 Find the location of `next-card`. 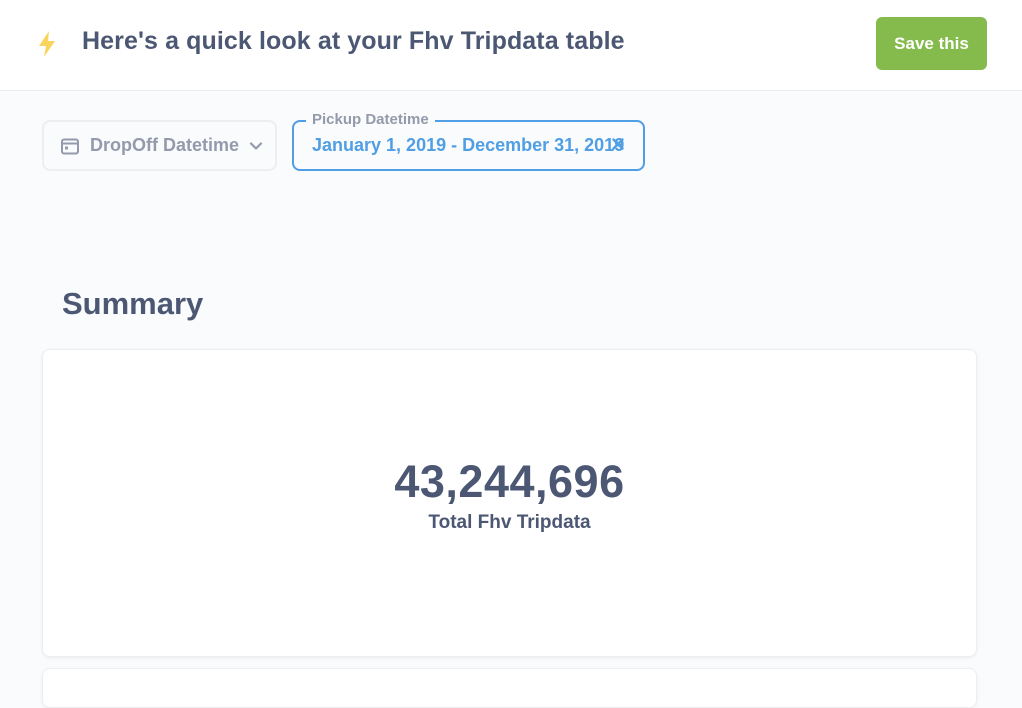

next-card is located at coordinates (509, 688).